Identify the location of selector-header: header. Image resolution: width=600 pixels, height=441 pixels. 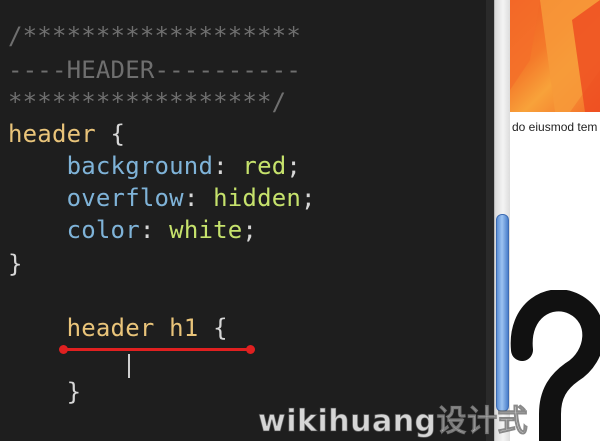
(52, 134).